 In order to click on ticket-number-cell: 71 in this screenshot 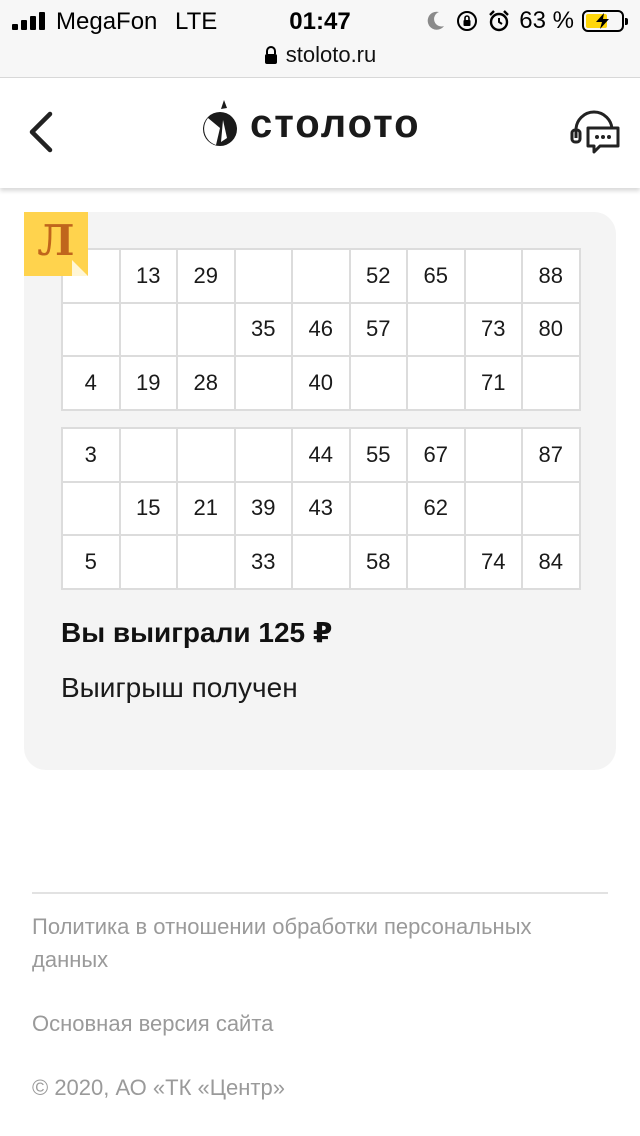, I will do `click(493, 383)`.